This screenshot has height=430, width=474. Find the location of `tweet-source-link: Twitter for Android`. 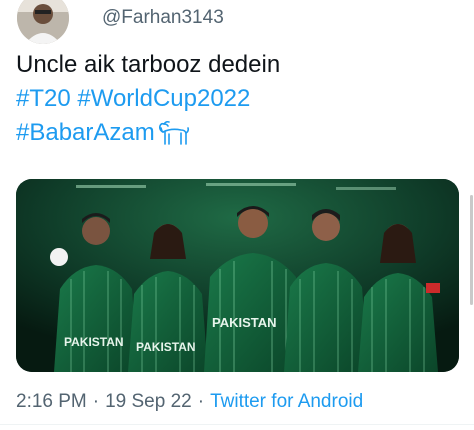

tweet-source-link: Twitter for Android is located at coordinates (286, 401).